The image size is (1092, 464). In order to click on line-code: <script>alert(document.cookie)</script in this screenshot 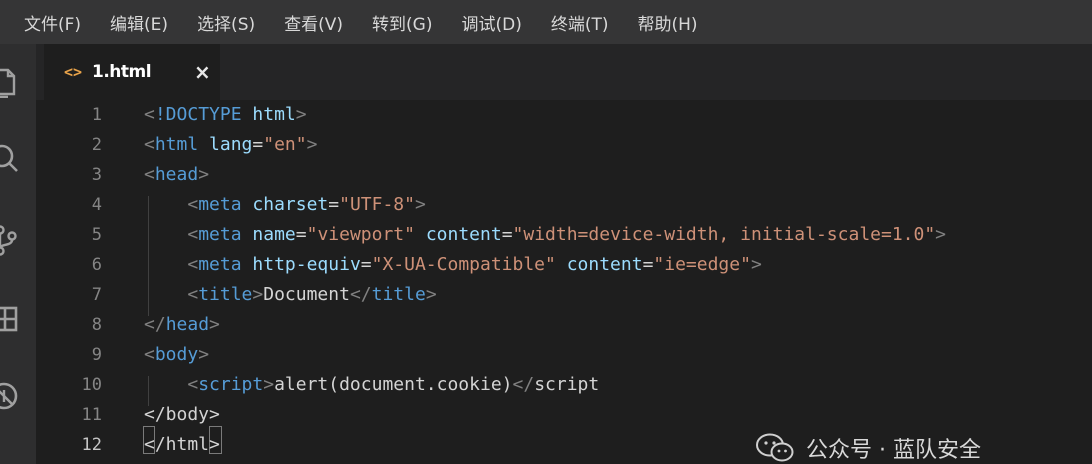, I will do `click(371, 385)`.